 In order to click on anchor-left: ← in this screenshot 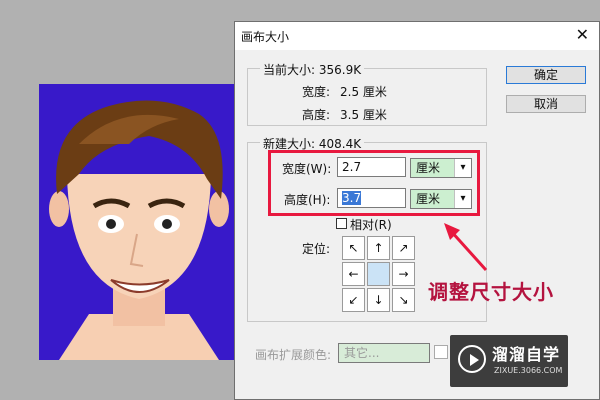, I will do `click(353, 274)`.